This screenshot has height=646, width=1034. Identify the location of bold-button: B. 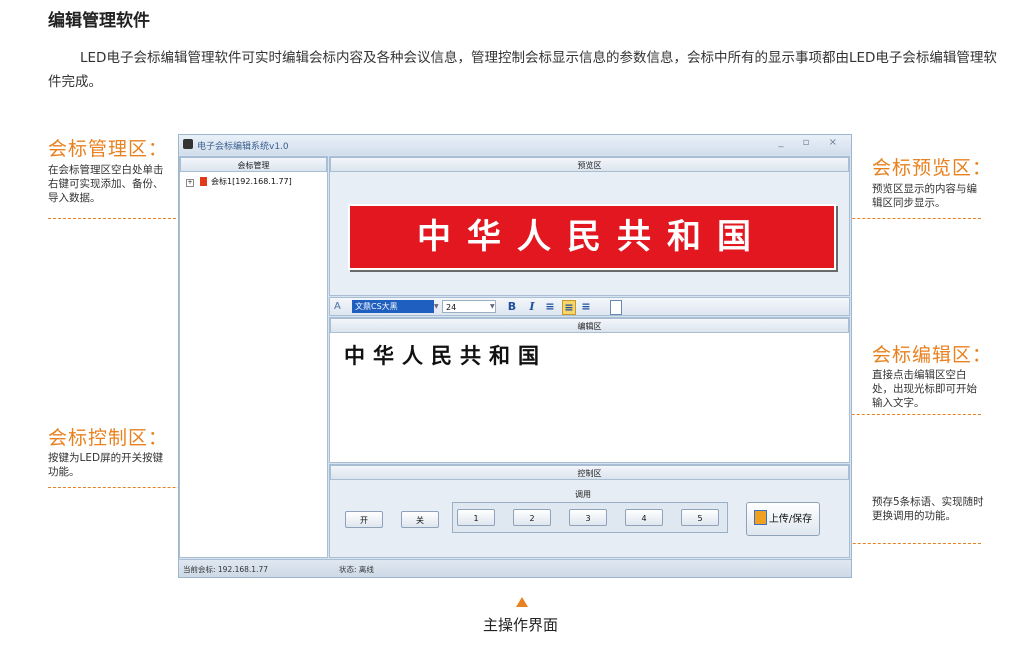
(512, 306).